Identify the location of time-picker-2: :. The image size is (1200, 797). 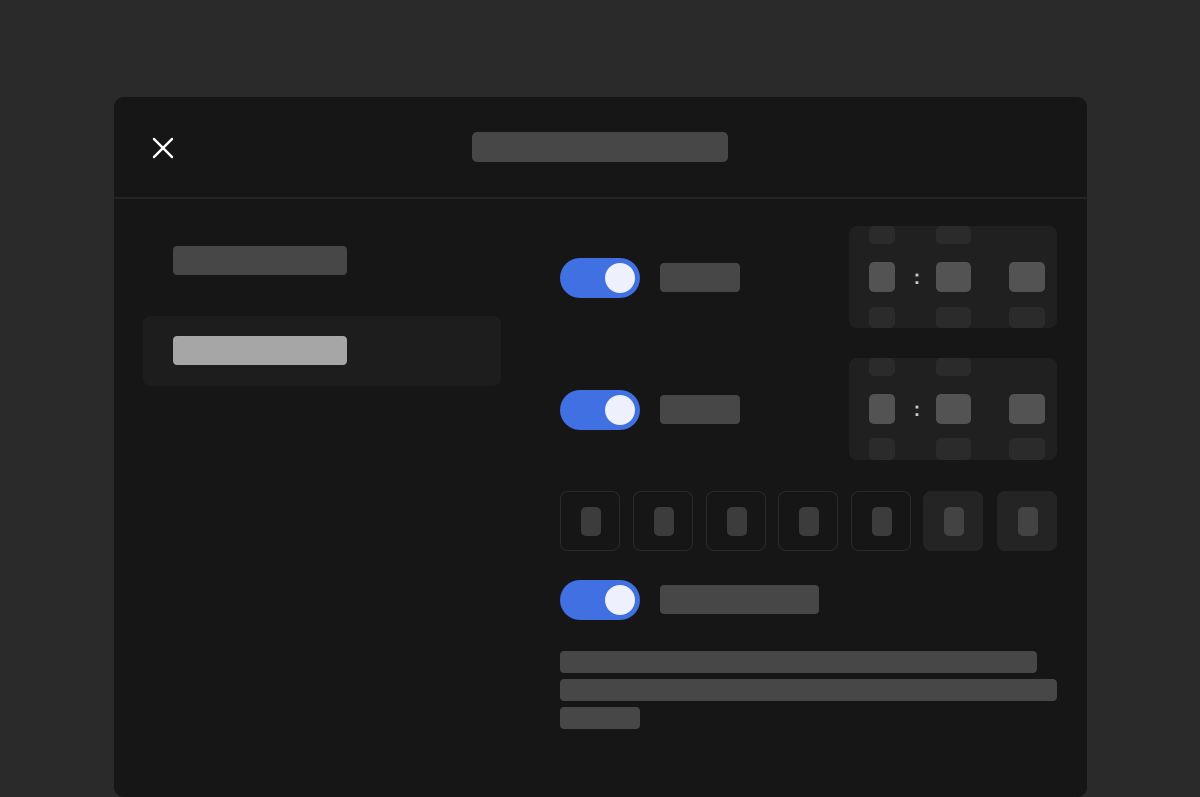
(953, 409).